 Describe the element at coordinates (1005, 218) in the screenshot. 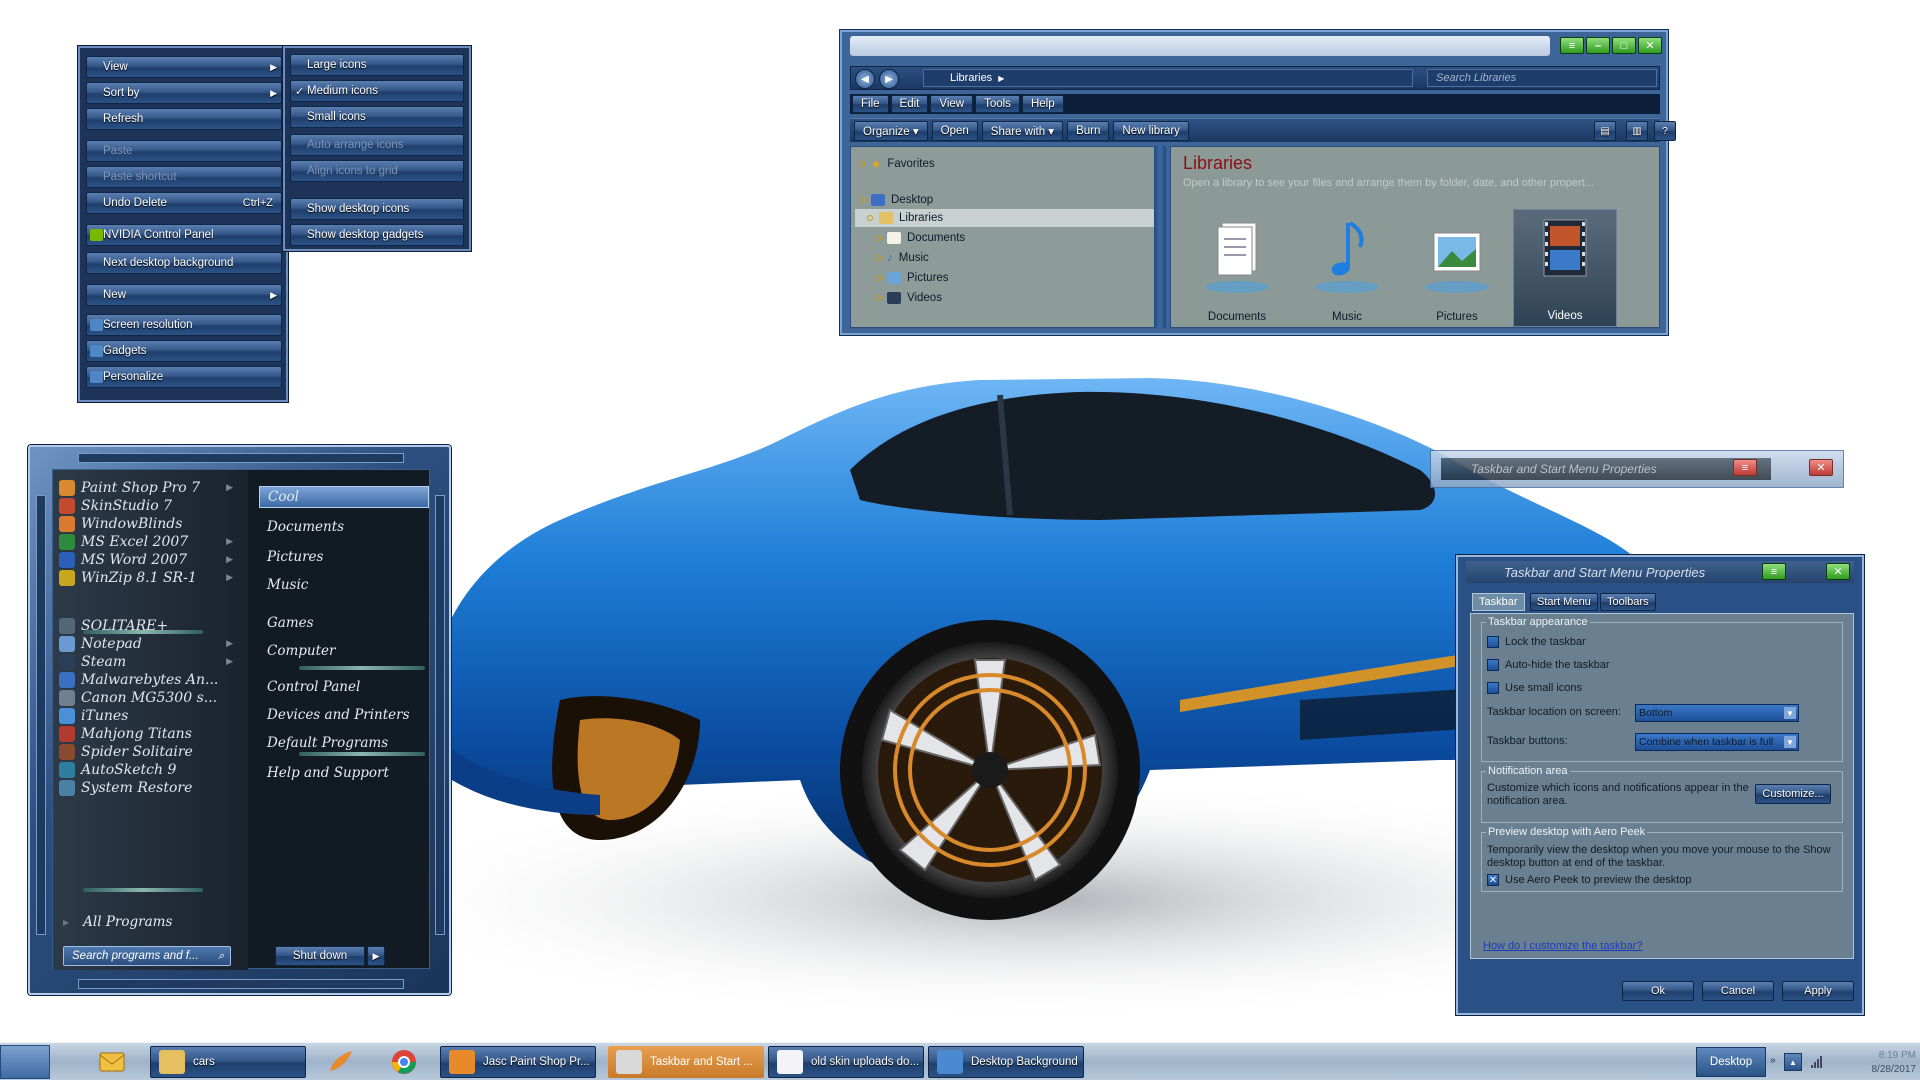

I see `nav-libraries: Libraries` at that location.